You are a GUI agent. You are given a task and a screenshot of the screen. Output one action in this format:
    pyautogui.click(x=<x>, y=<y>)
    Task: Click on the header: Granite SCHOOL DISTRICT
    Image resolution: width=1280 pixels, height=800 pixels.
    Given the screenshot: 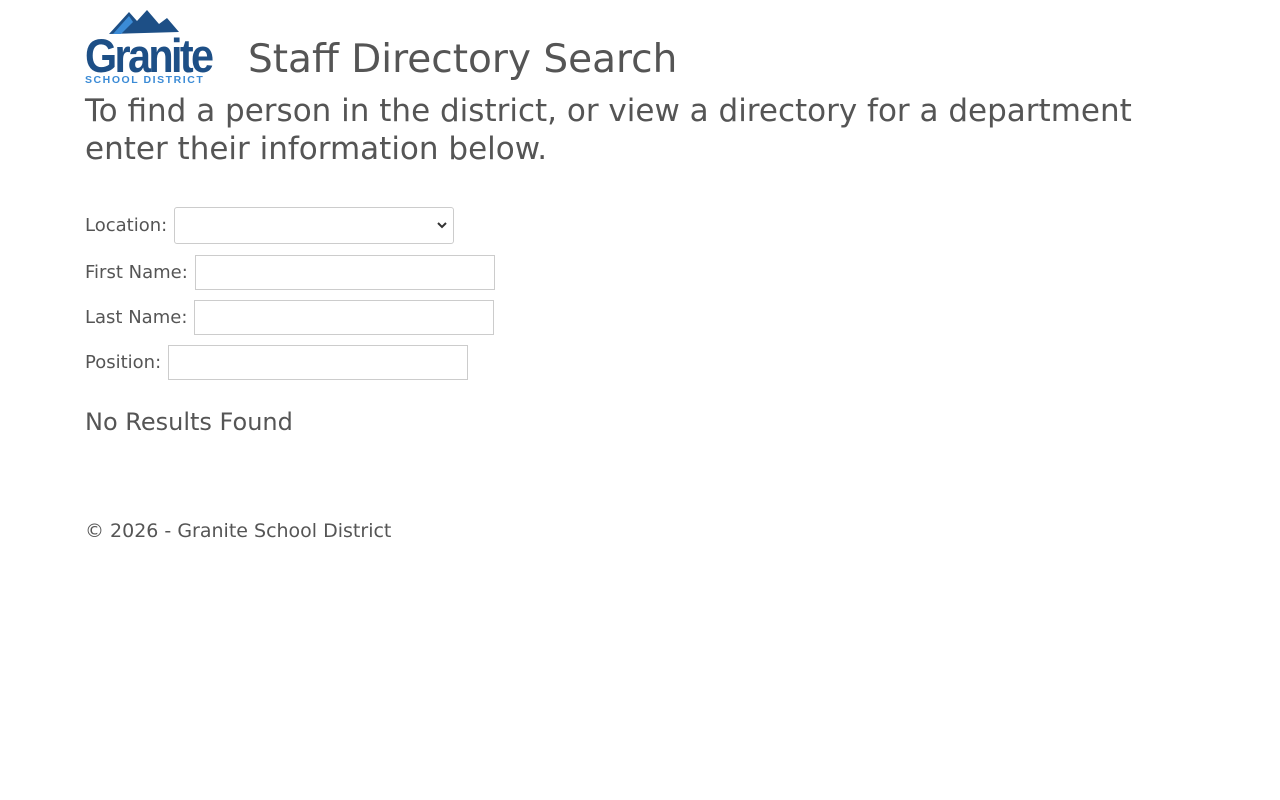 What is the action you would take?
    pyautogui.click(x=156, y=48)
    